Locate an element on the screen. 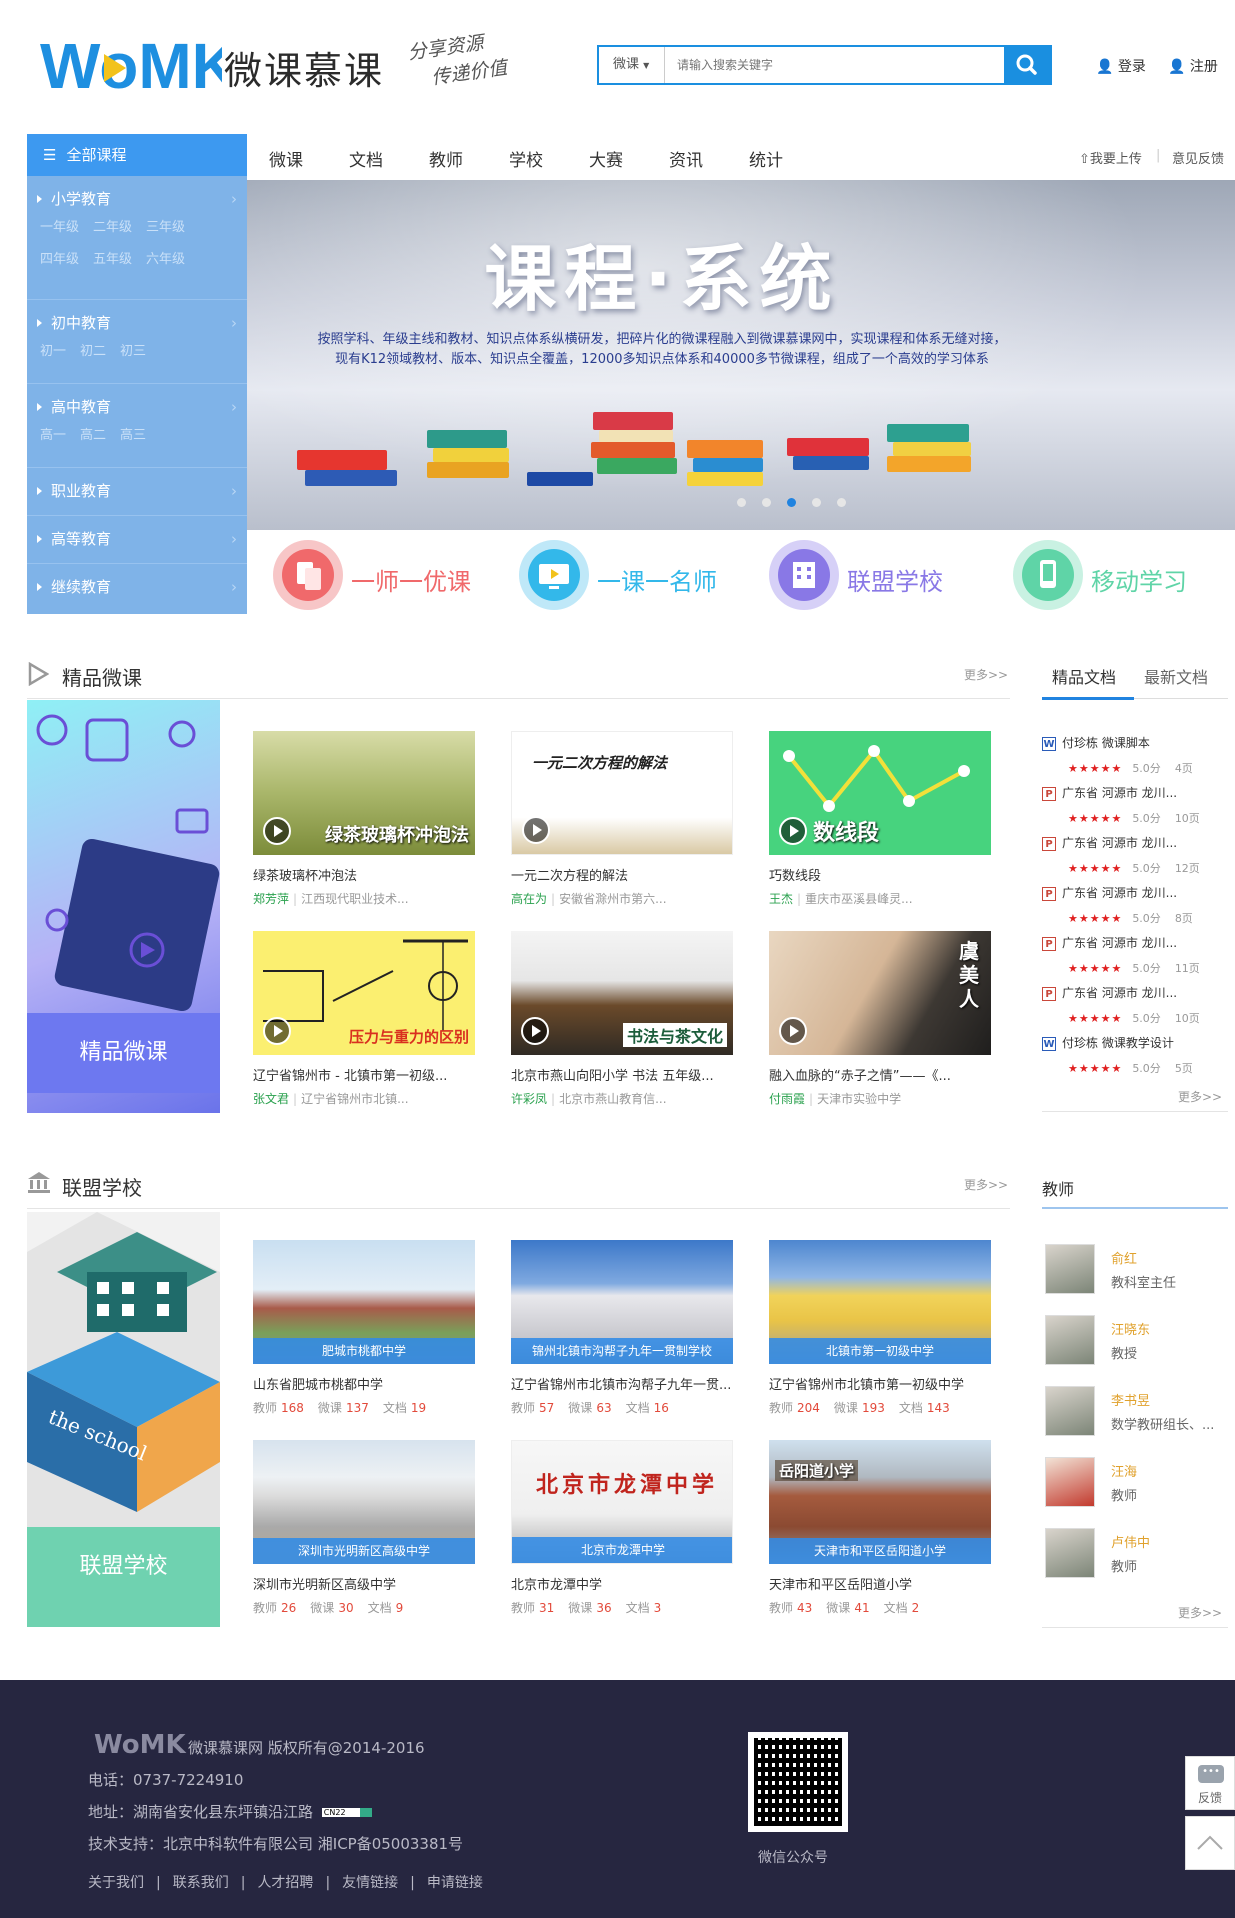  teacher-item: 卢伟中 教师 is located at coordinates (1140, 1558).